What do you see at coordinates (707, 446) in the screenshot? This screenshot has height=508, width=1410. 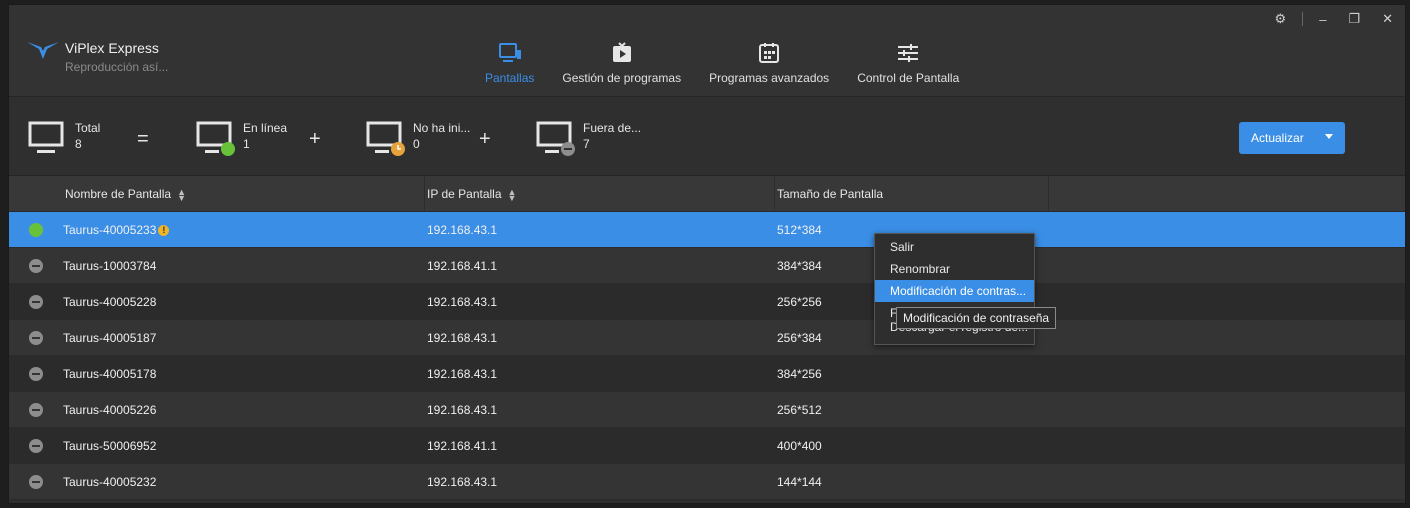 I see `table-row: Taurus-50006952 192.168.41.1 400*400` at bounding box center [707, 446].